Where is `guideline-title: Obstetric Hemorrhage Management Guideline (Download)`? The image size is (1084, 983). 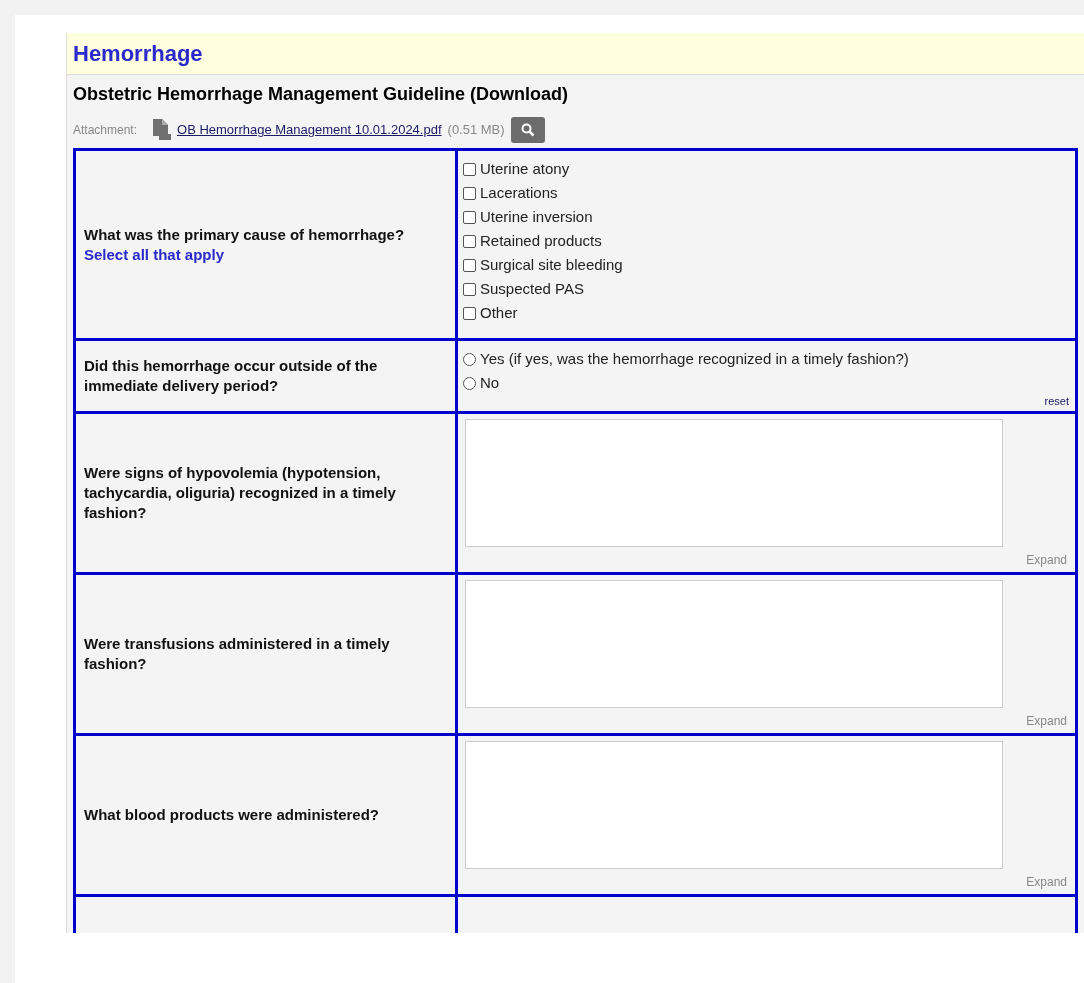 guideline-title: Obstetric Hemorrhage Management Guideline (Download) is located at coordinates (321, 94).